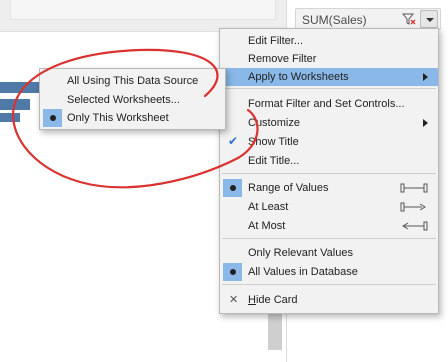 This screenshot has width=448, height=362. Describe the element at coordinates (268, 207) in the screenshot. I see `menu-item-label: At Least` at that location.